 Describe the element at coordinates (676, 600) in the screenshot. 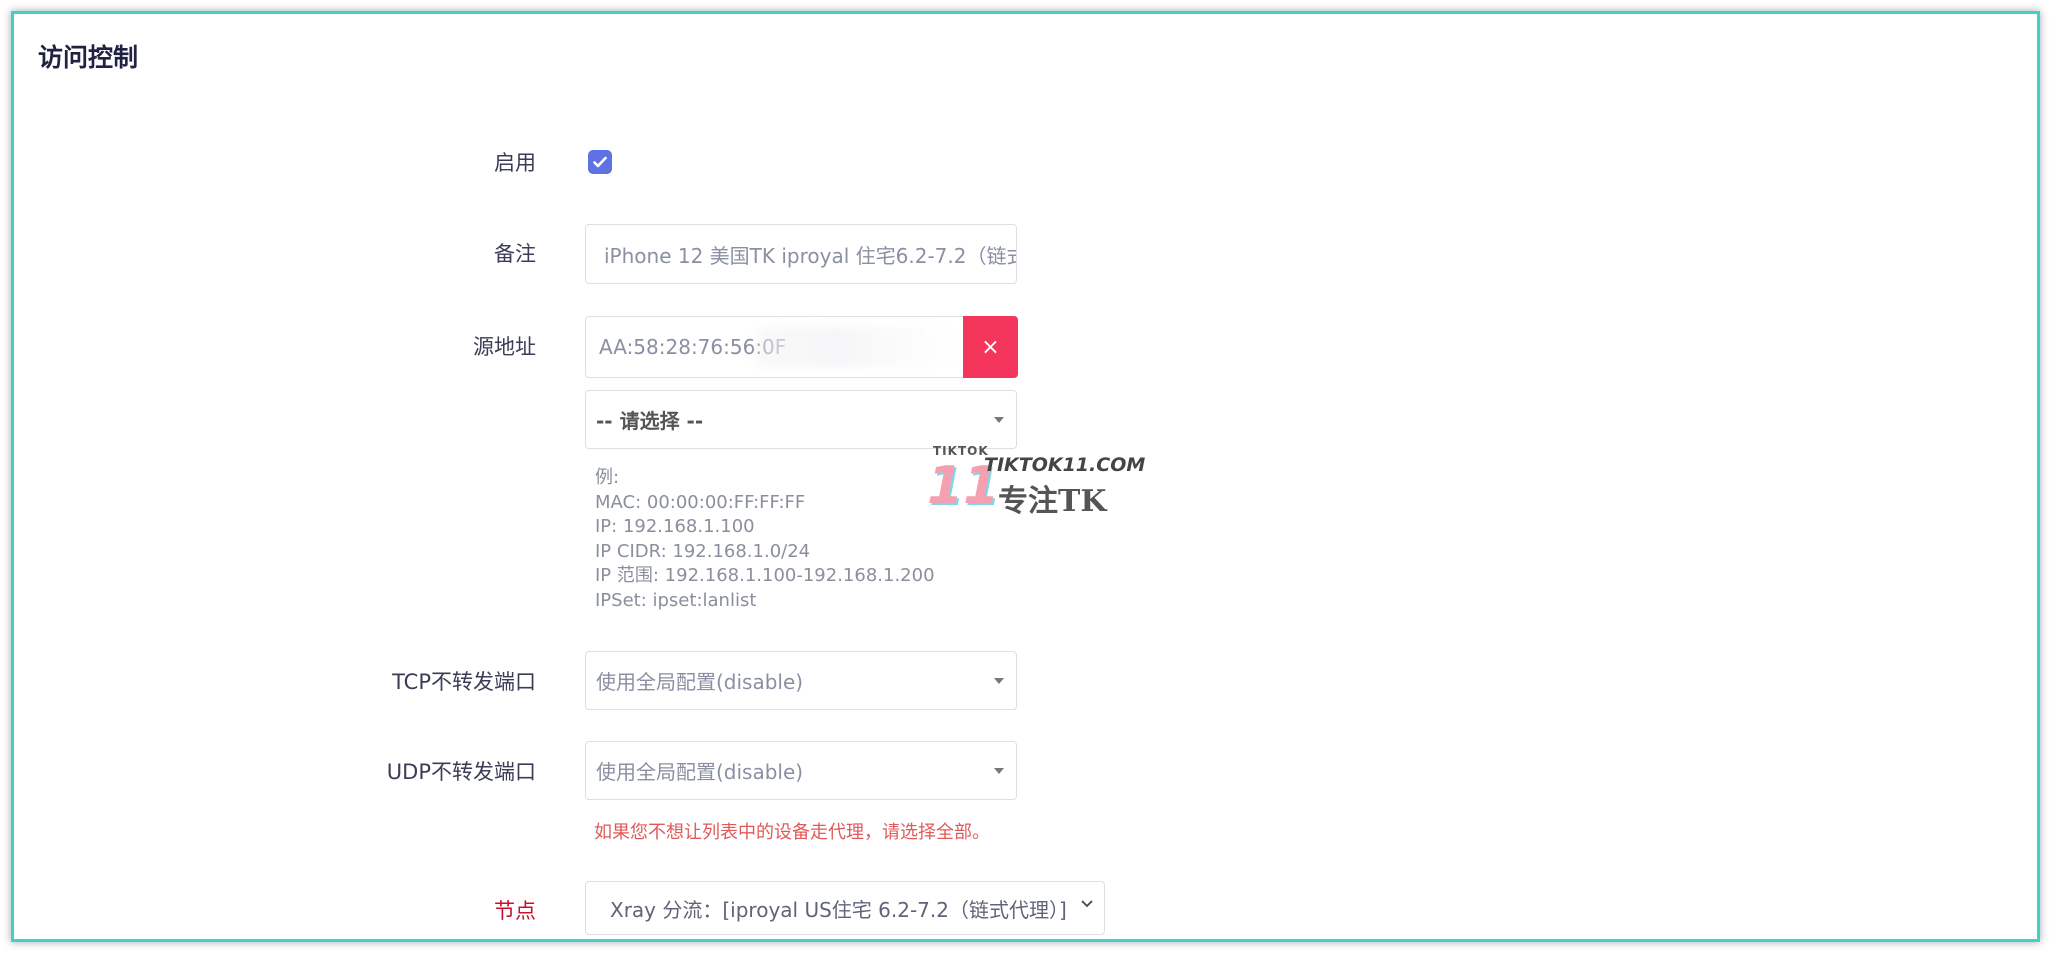

I see `hint-line: IPSet: ipset:lanlist` at that location.